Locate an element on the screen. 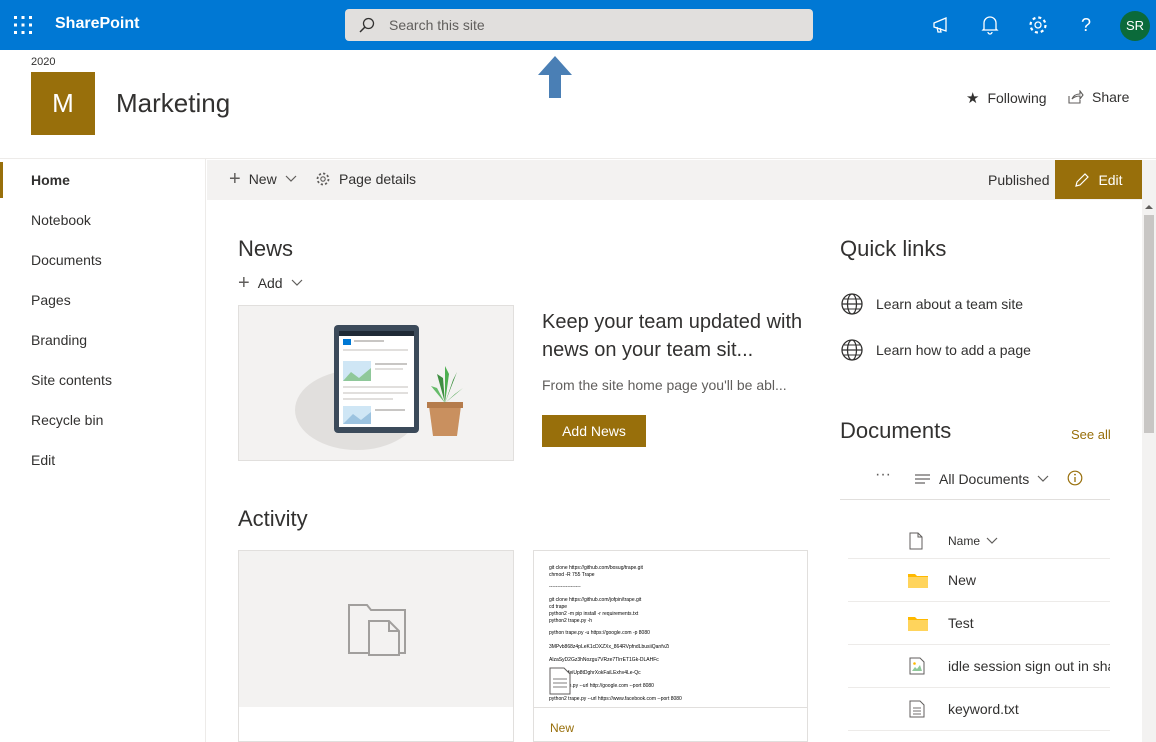 Image resolution: width=1156 pixels, height=742 pixels. quick-link-label: Learn about a team site is located at coordinates (950, 304).